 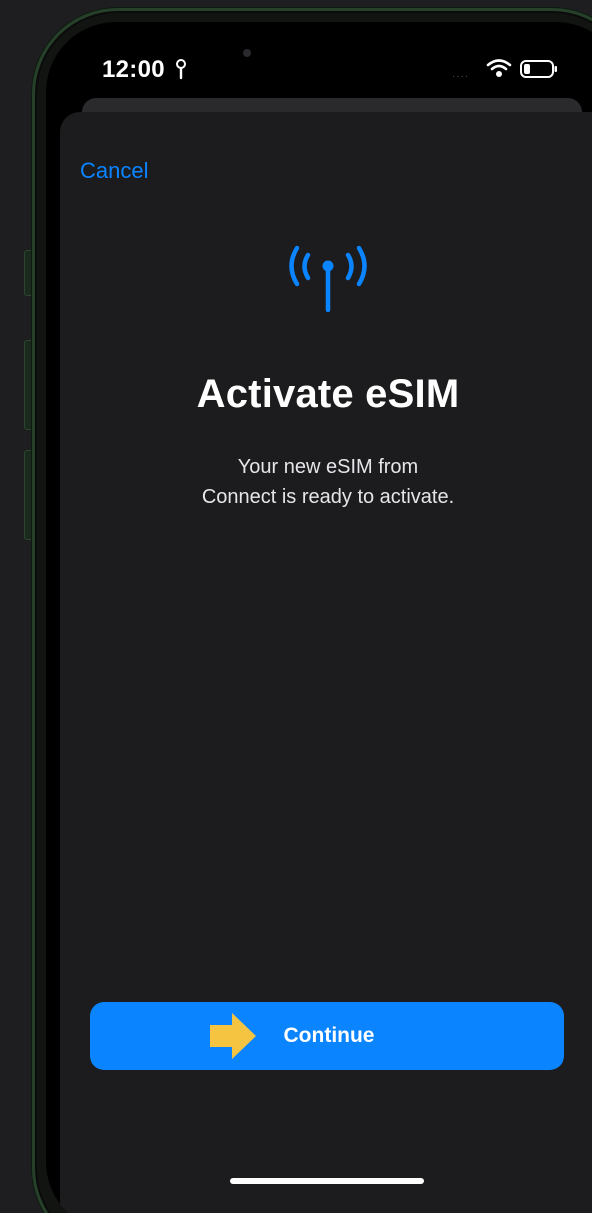 What do you see at coordinates (114, 171) in the screenshot?
I see `cancel-button: Cancel` at bounding box center [114, 171].